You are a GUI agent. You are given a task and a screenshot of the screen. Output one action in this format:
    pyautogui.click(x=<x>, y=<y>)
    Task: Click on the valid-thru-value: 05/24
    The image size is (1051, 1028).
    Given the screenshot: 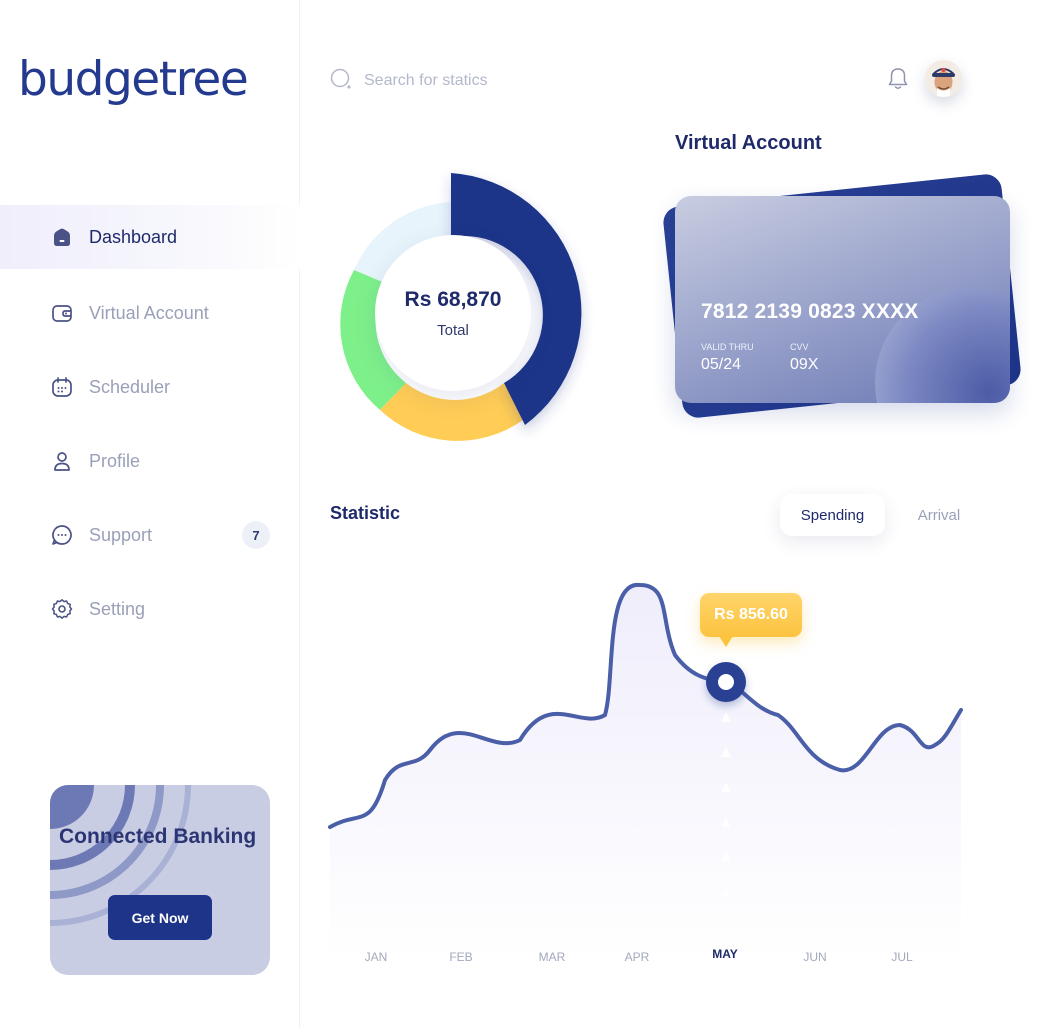 What is the action you would take?
    pyautogui.click(x=721, y=364)
    